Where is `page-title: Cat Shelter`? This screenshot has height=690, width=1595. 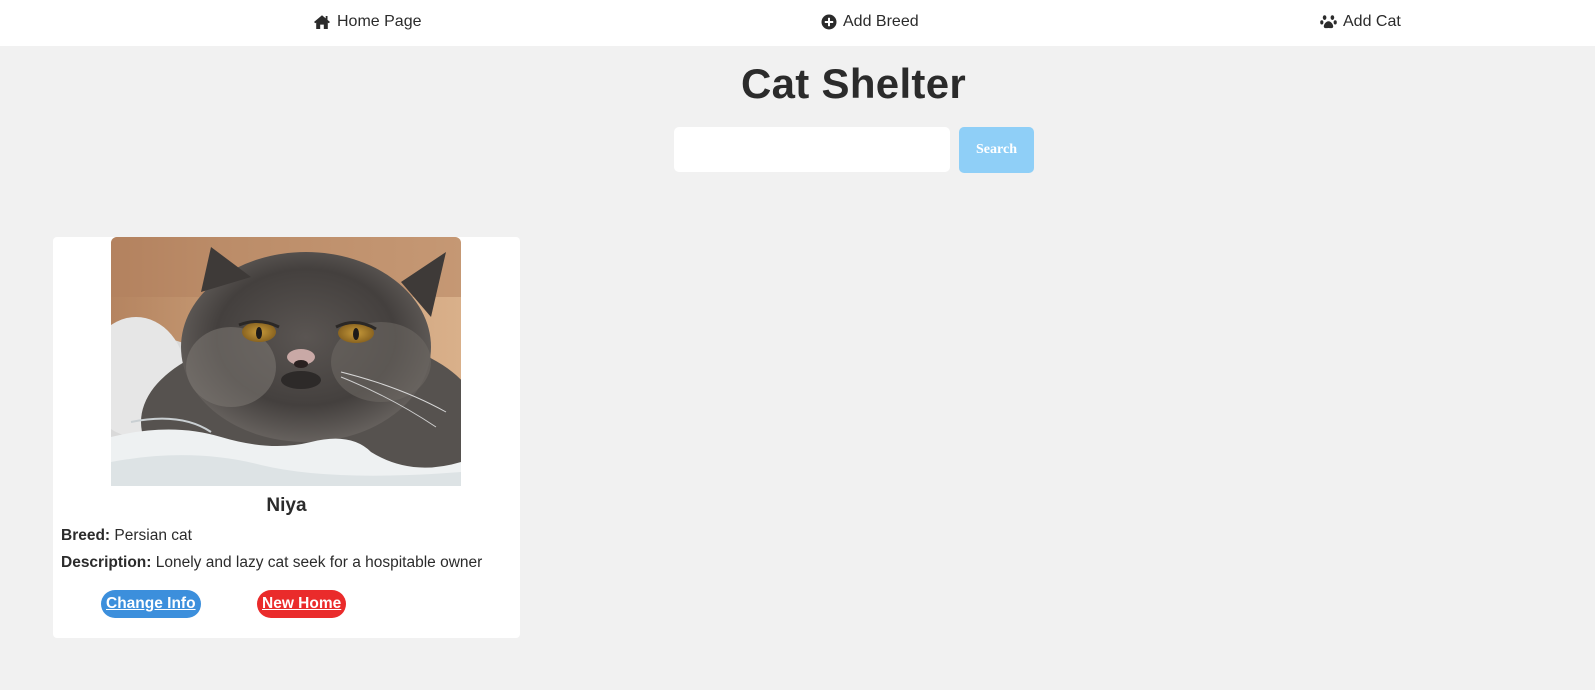
page-title: Cat Shelter is located at coordinates (853, 83).